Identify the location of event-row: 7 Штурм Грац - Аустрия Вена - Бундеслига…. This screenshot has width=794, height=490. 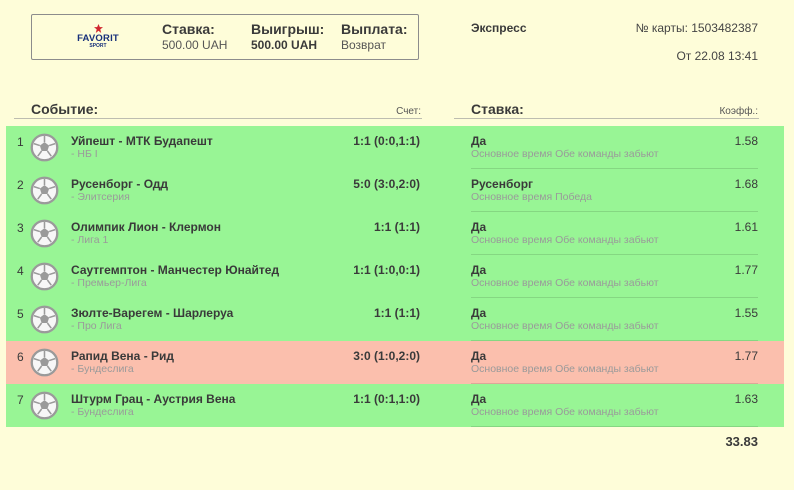
(395, 405).